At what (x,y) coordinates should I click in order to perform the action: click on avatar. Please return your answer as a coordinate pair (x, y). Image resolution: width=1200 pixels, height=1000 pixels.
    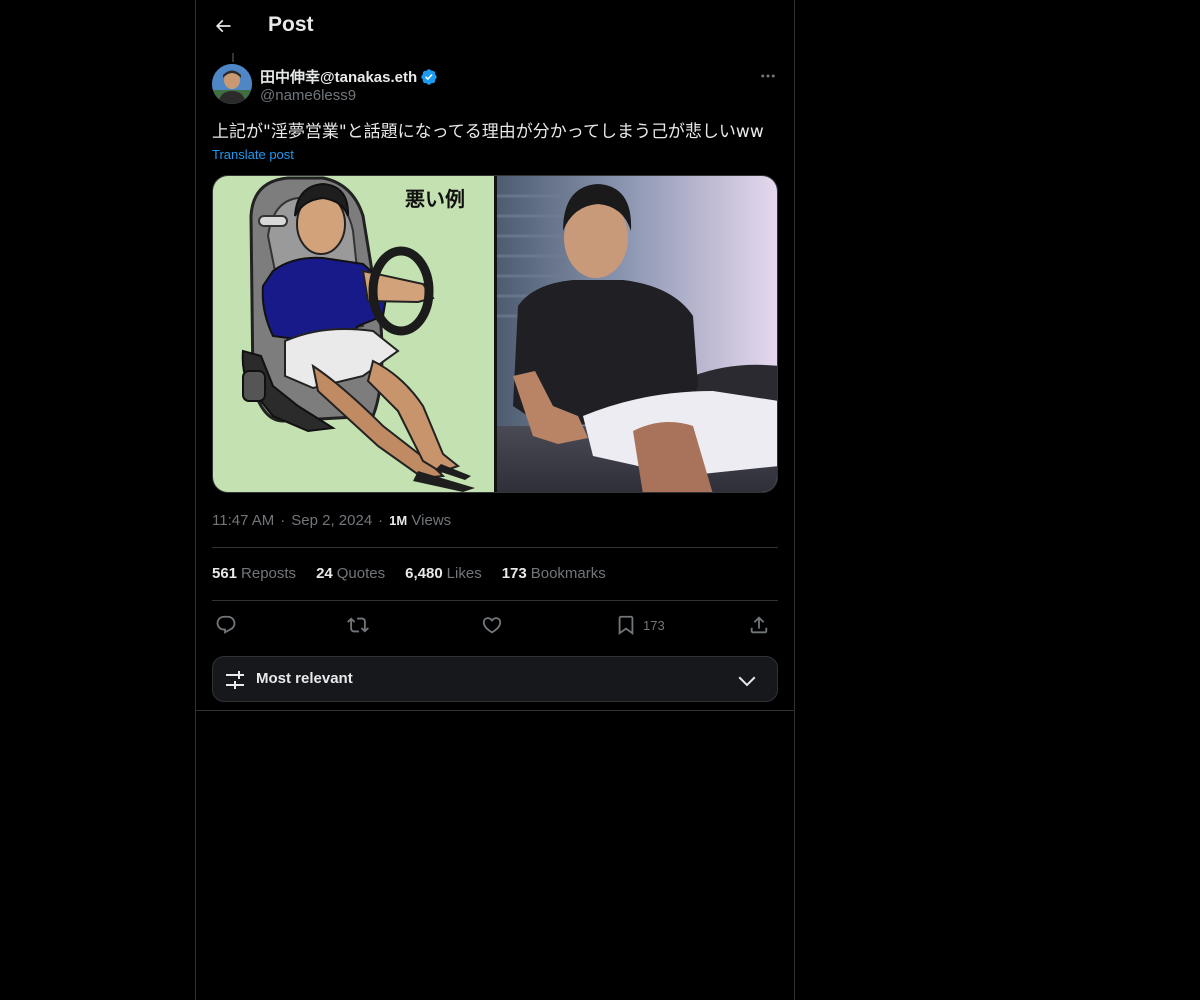
    Looking at the image, I should click on (232, 84).